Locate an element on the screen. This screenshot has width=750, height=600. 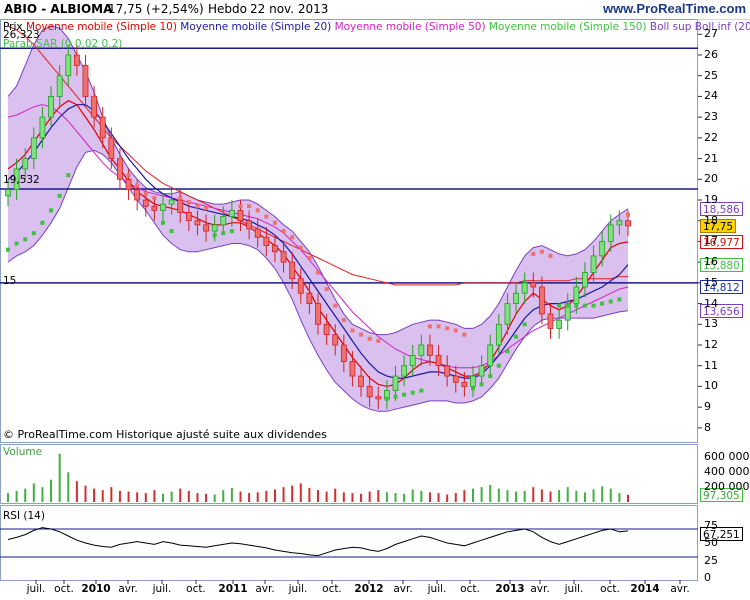
price-tick-label: 23 is located at coordinates (711, 117).